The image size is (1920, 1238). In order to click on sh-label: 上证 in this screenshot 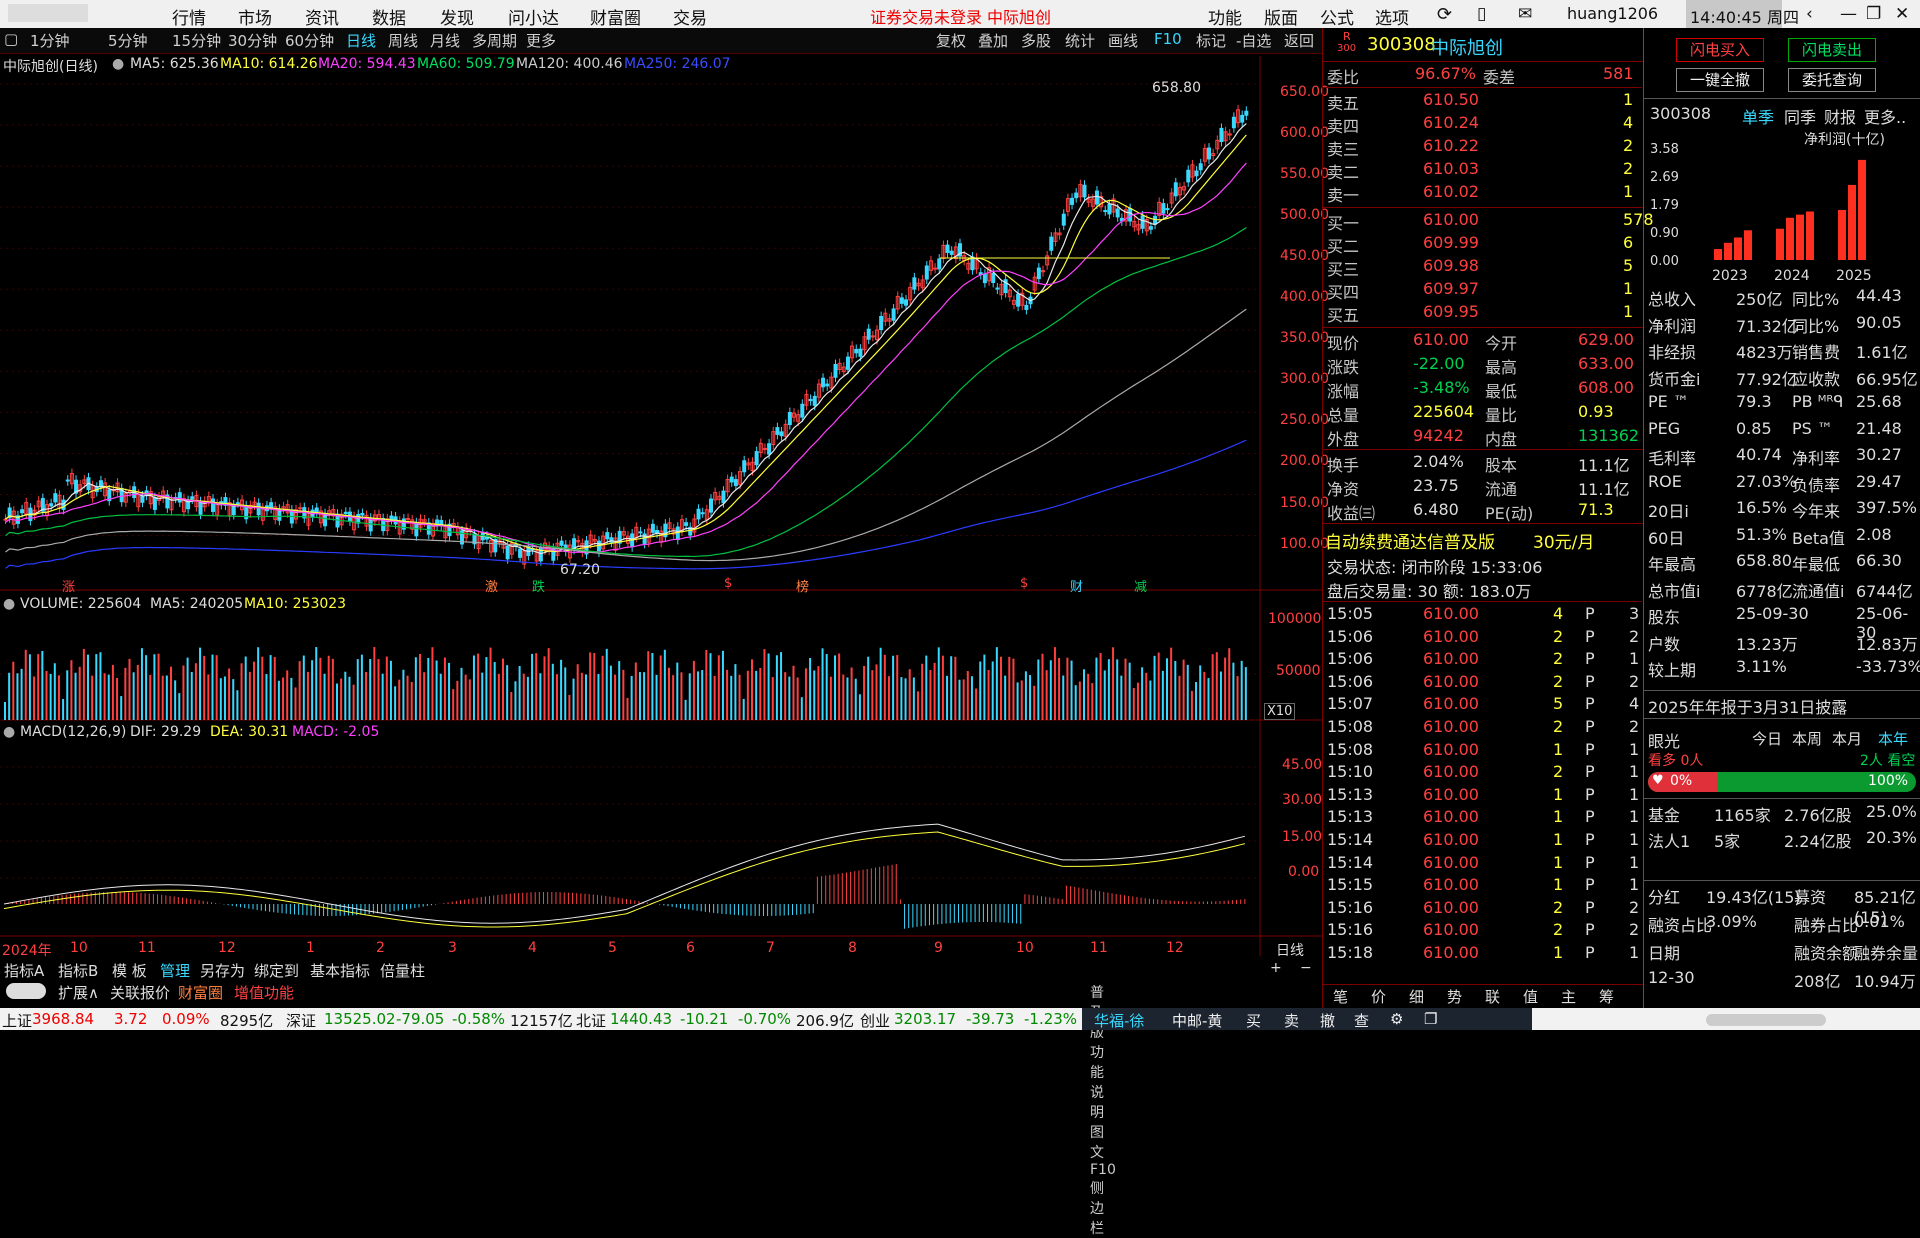, I will do `click(17, 1020)`.